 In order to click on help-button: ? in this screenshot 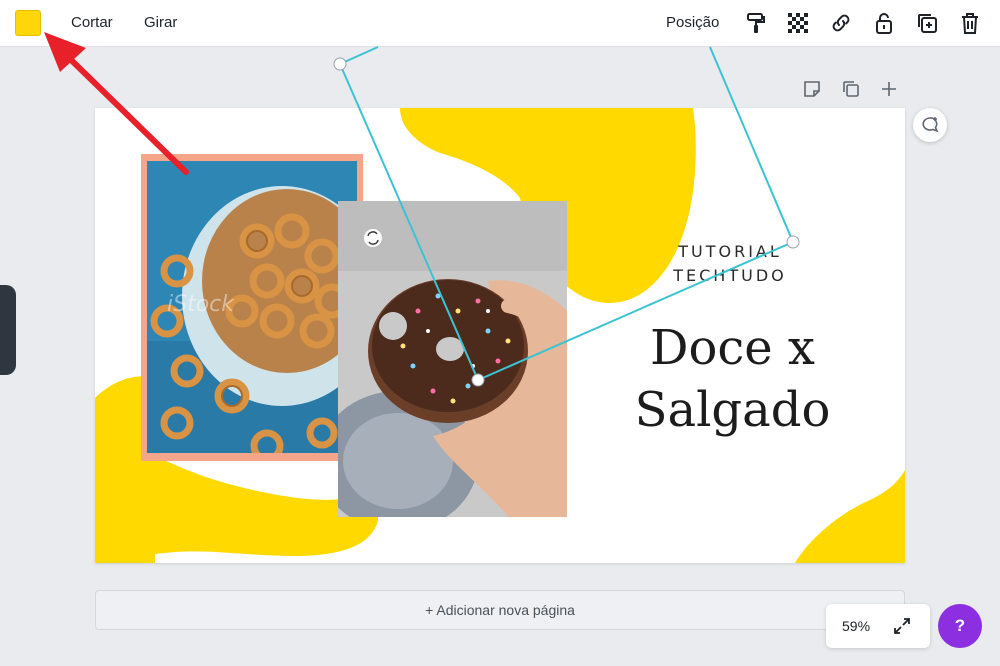, I will do `click(960, 626)`.